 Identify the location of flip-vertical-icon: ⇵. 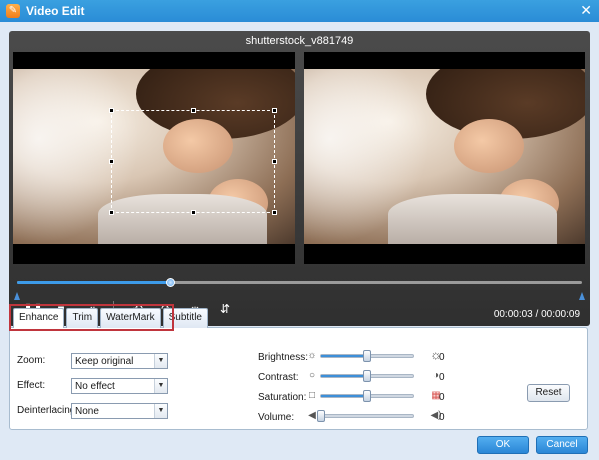
(225, 309).